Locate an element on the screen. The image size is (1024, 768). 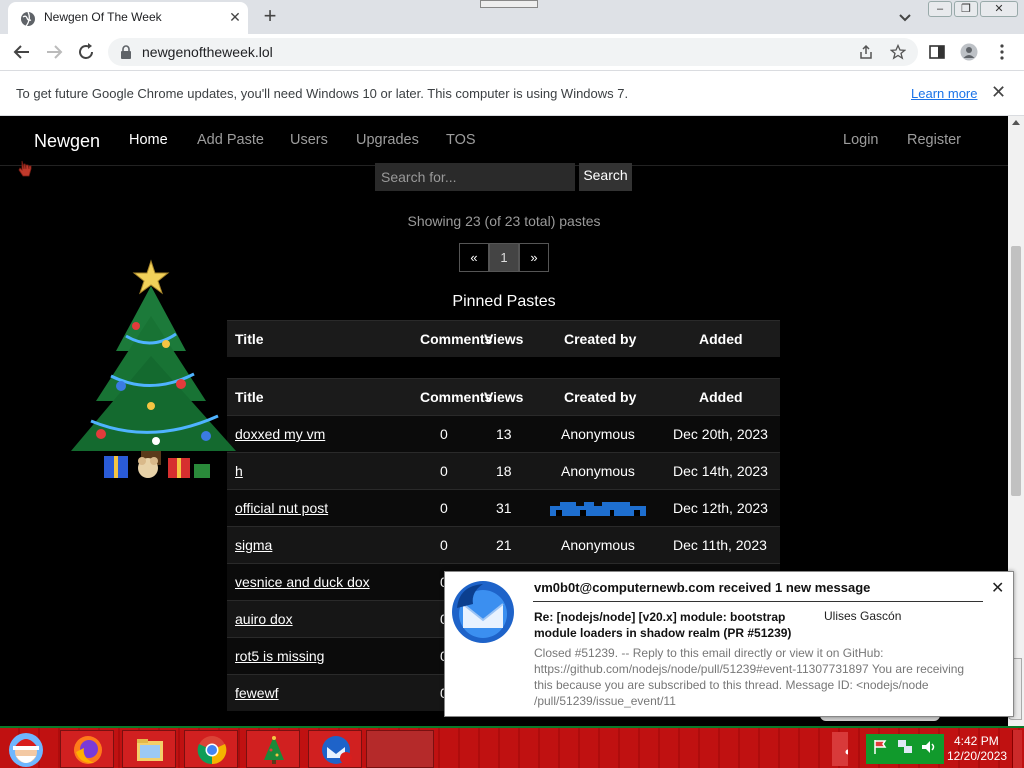
notification-sender: Ulises Gascón is located at coordinates (863, 616).